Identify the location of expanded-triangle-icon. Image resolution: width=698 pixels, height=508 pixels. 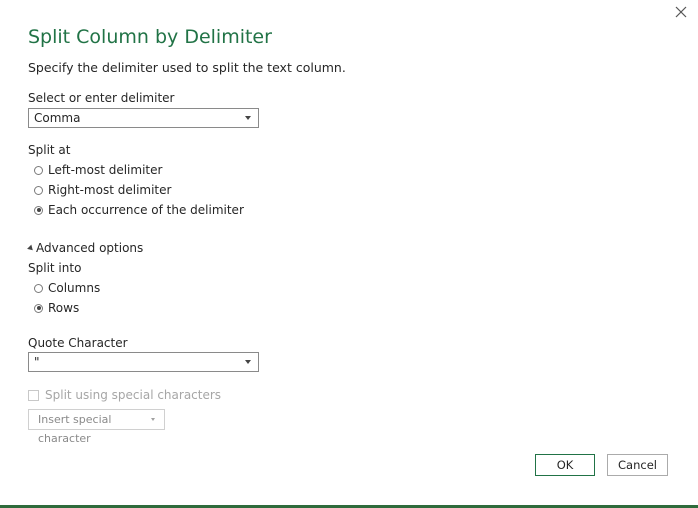
(31, 248).